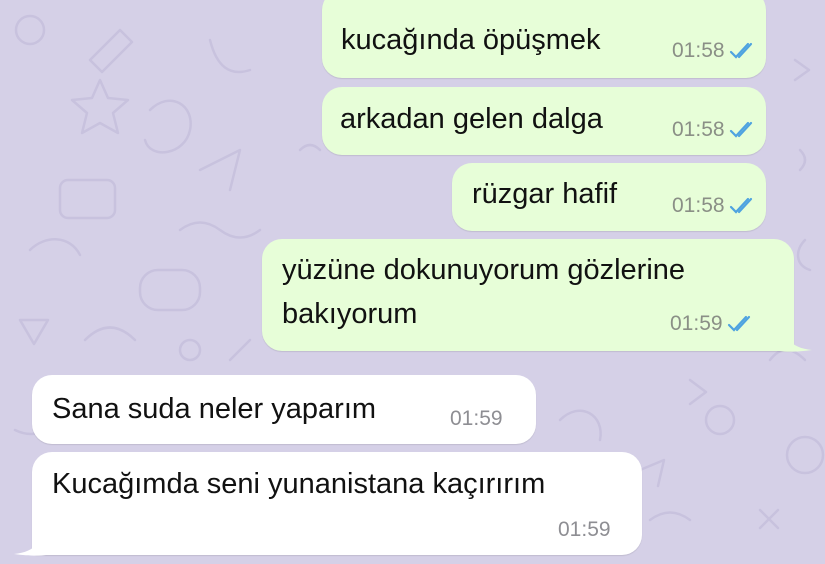 The width and height of the screenshot is (825, 564). I want to click on message-text: Kucağımda seni yunanistana kaçırırım, so click(299, 484).